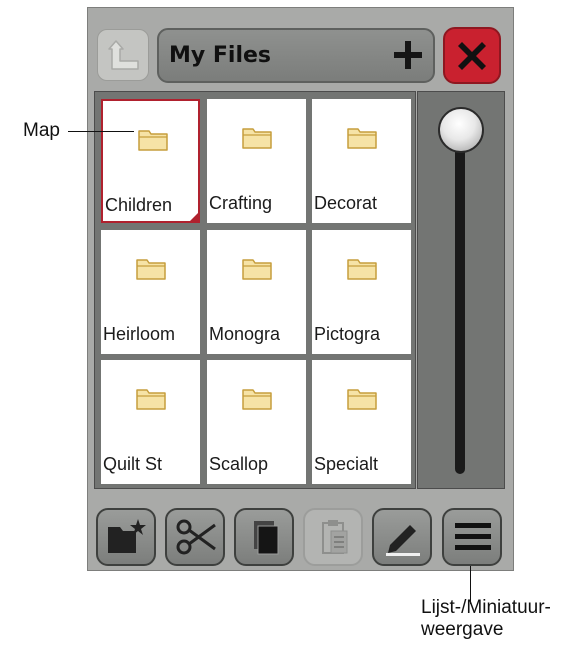 This screenshot has height=646, width=582. Describe the element at coordinates (150, 292) in the screenshot. I see `folder-tile: Heirloom` at that location.